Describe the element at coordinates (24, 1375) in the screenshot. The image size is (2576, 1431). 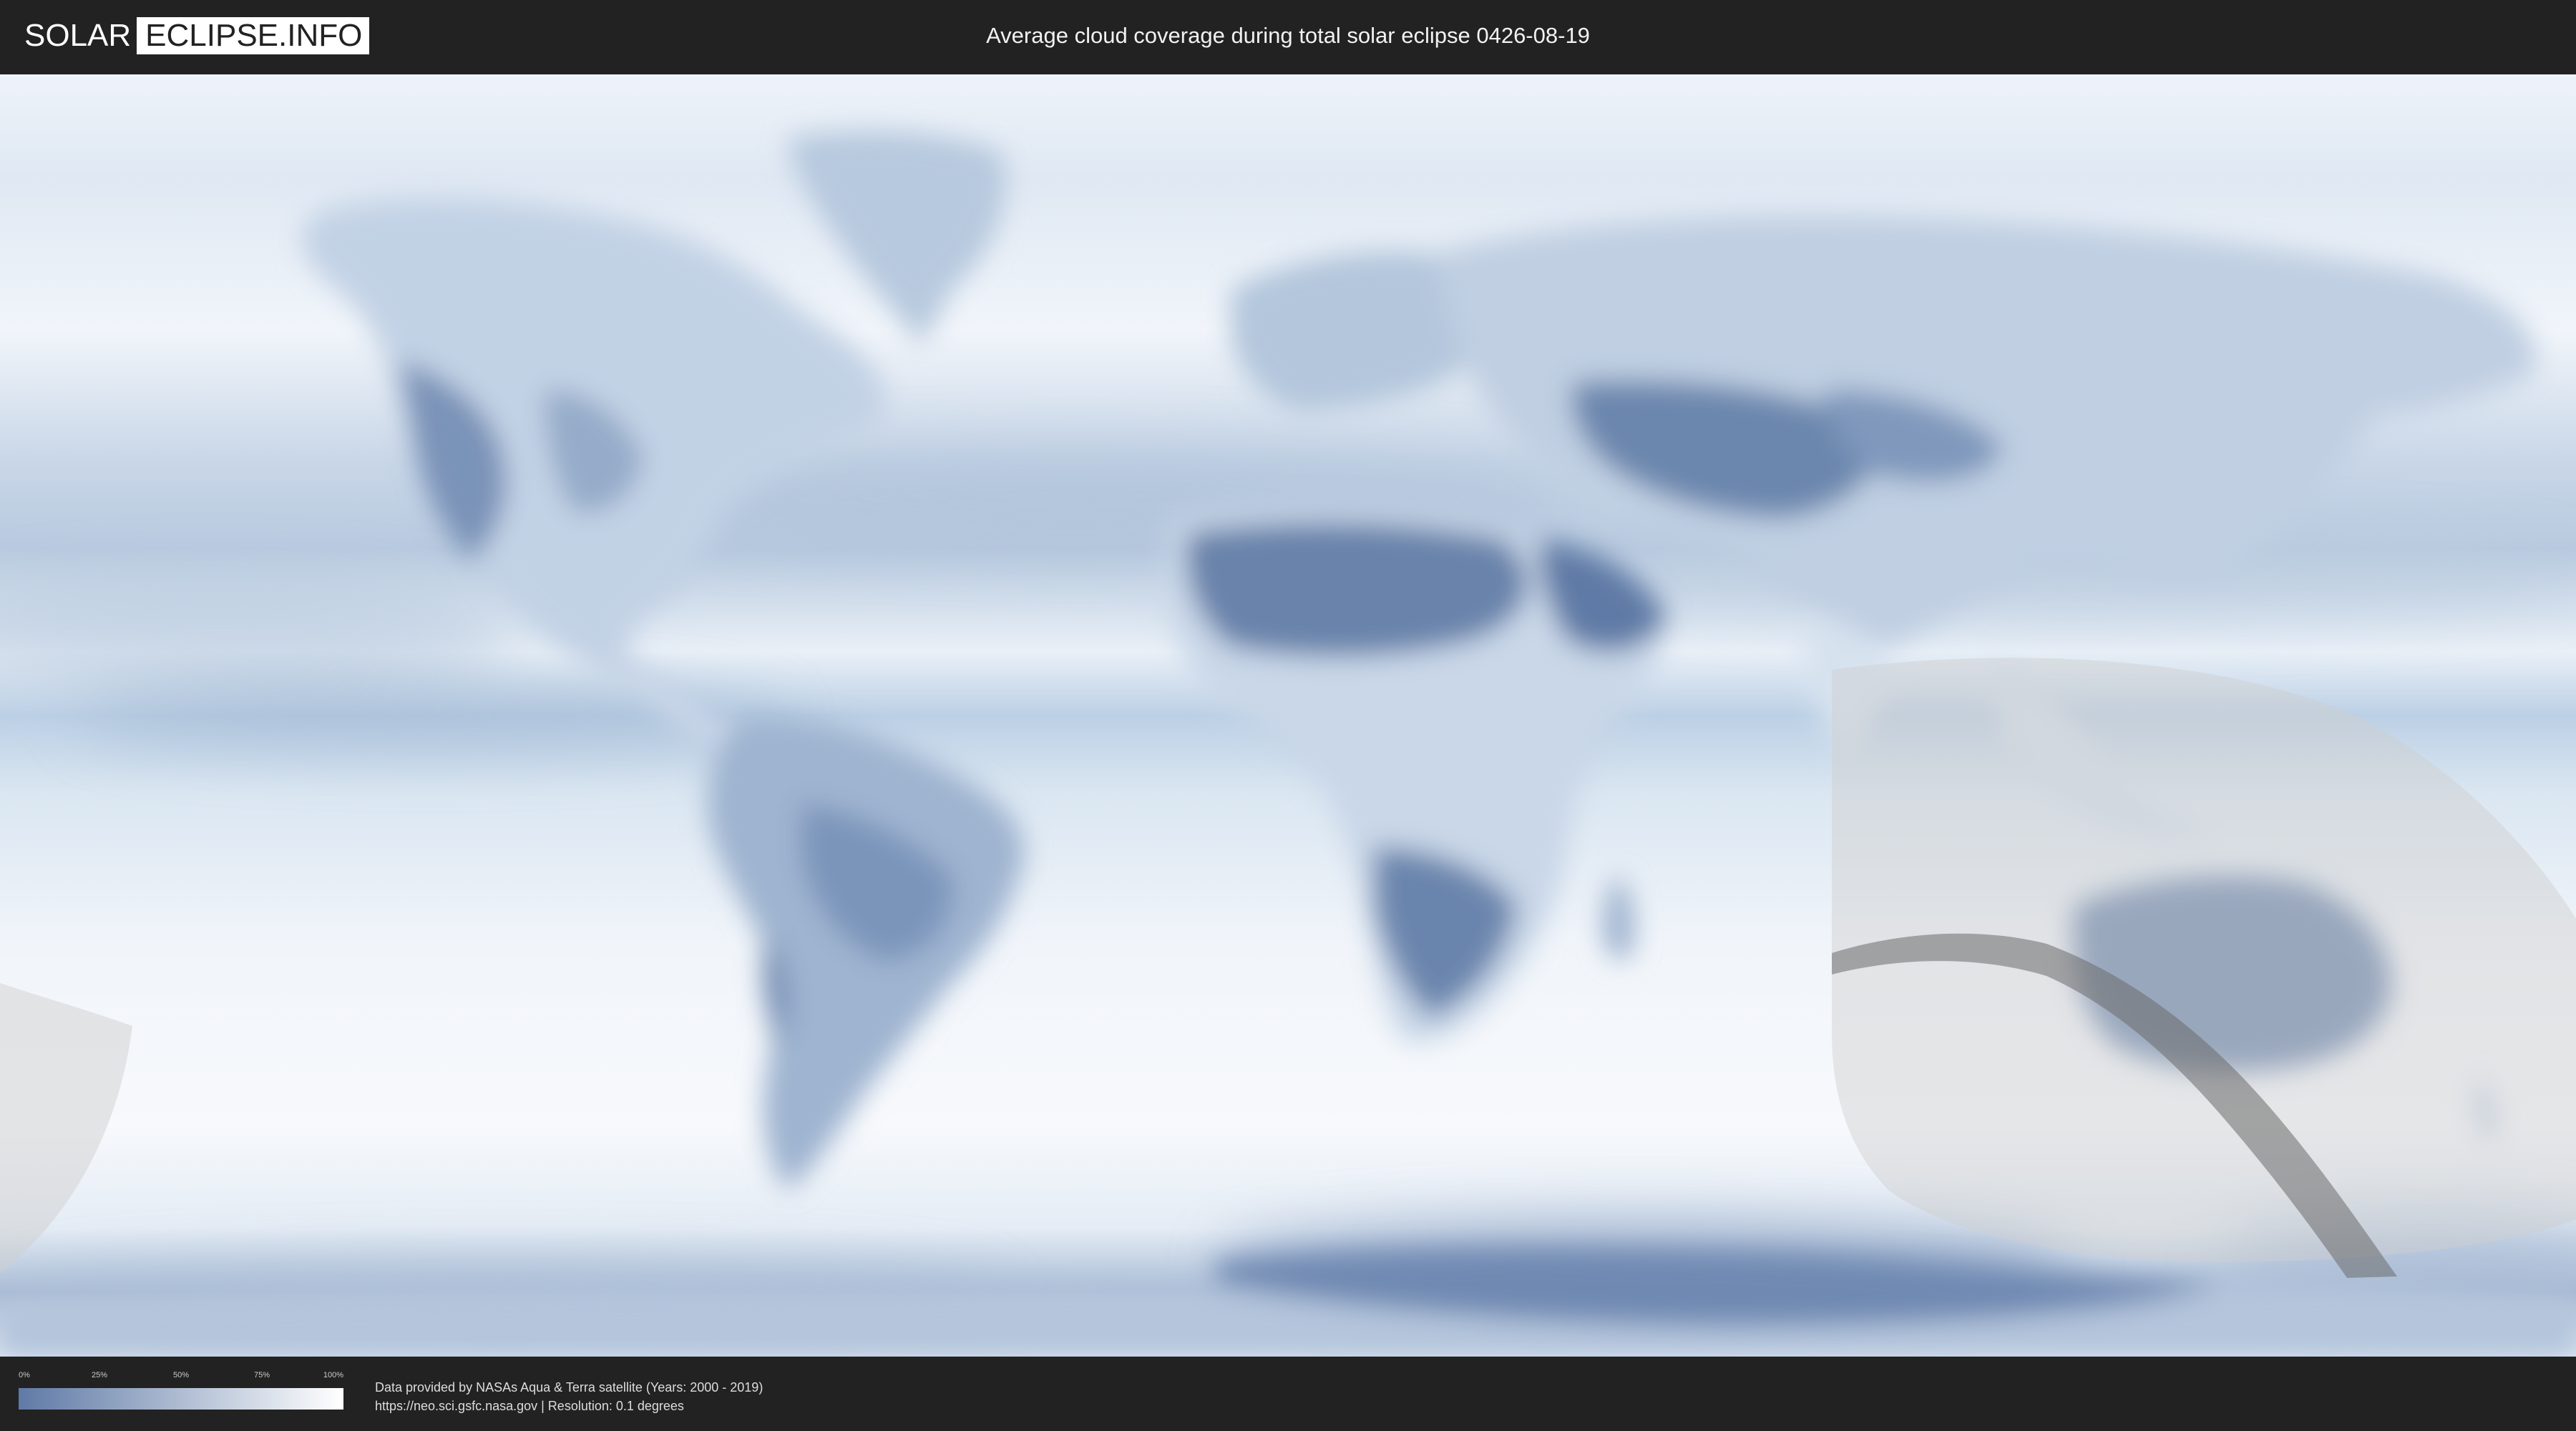
I see `legend-tick-0: 0%` at that location.